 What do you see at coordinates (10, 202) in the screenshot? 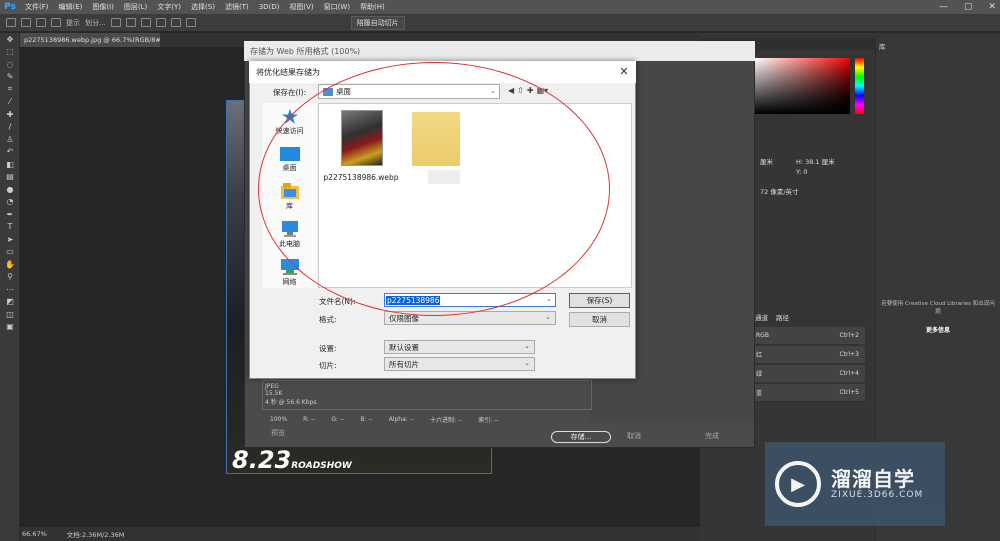
I see `dodge-tool-icon: ◔` at bounding box center [10, 202].